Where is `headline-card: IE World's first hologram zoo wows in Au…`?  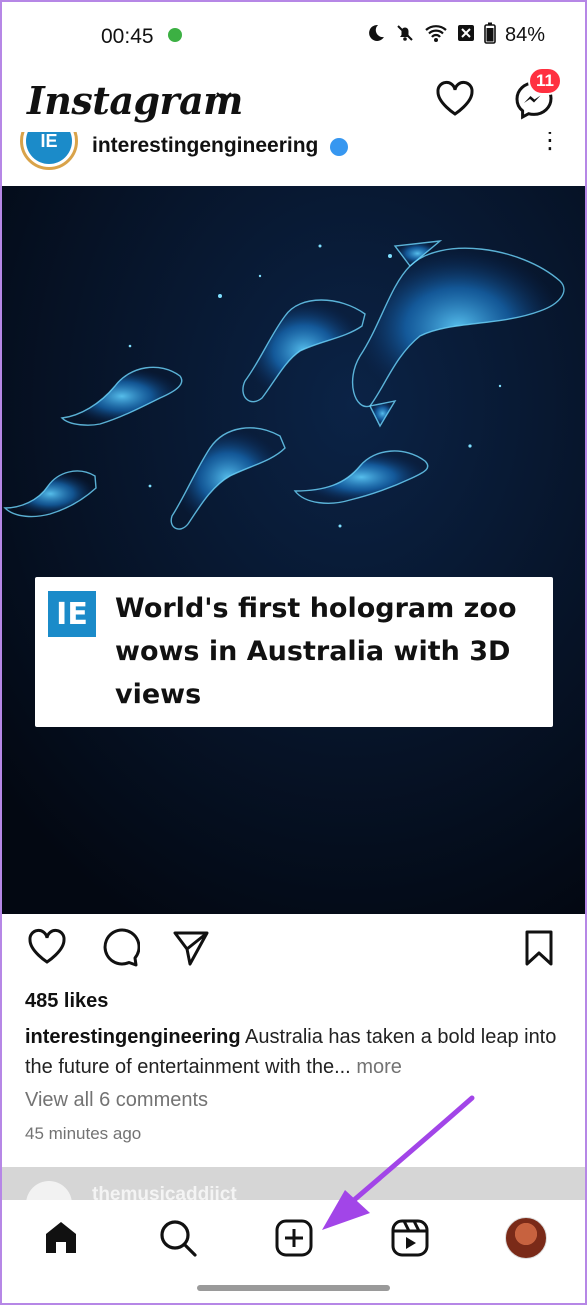 headline-card: IE World's first hologram zoo wows in Au… is located at coordinates (294, 652).